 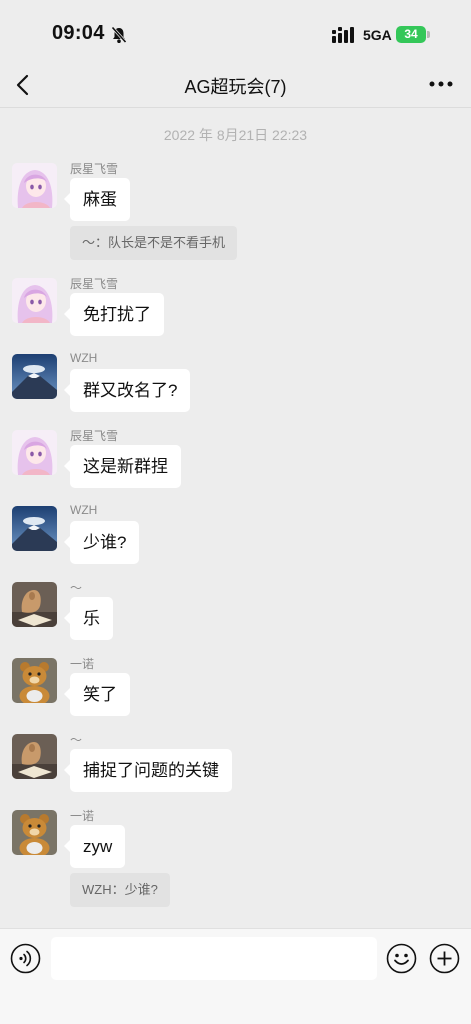 I want to click on status-bar: 09:04 5GA 34, so click(x=235, y=31).